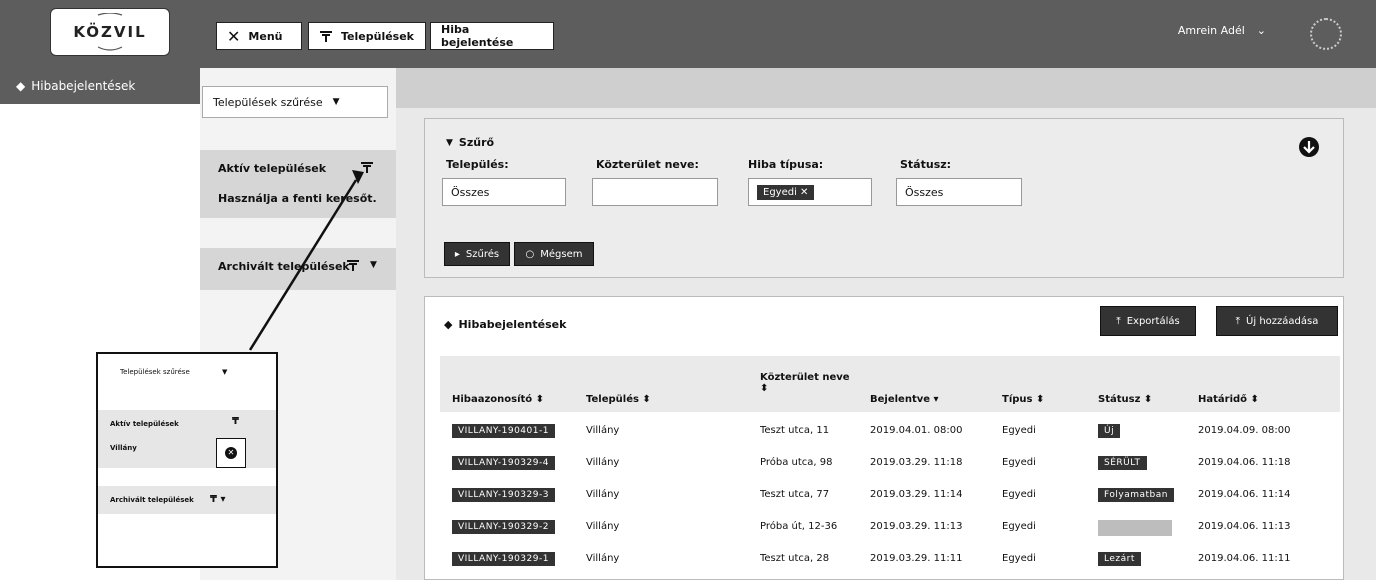 The width and height of the screenshot is (1376, 580). I want to click on inset-remove-button: ✕, so click(231, 453).